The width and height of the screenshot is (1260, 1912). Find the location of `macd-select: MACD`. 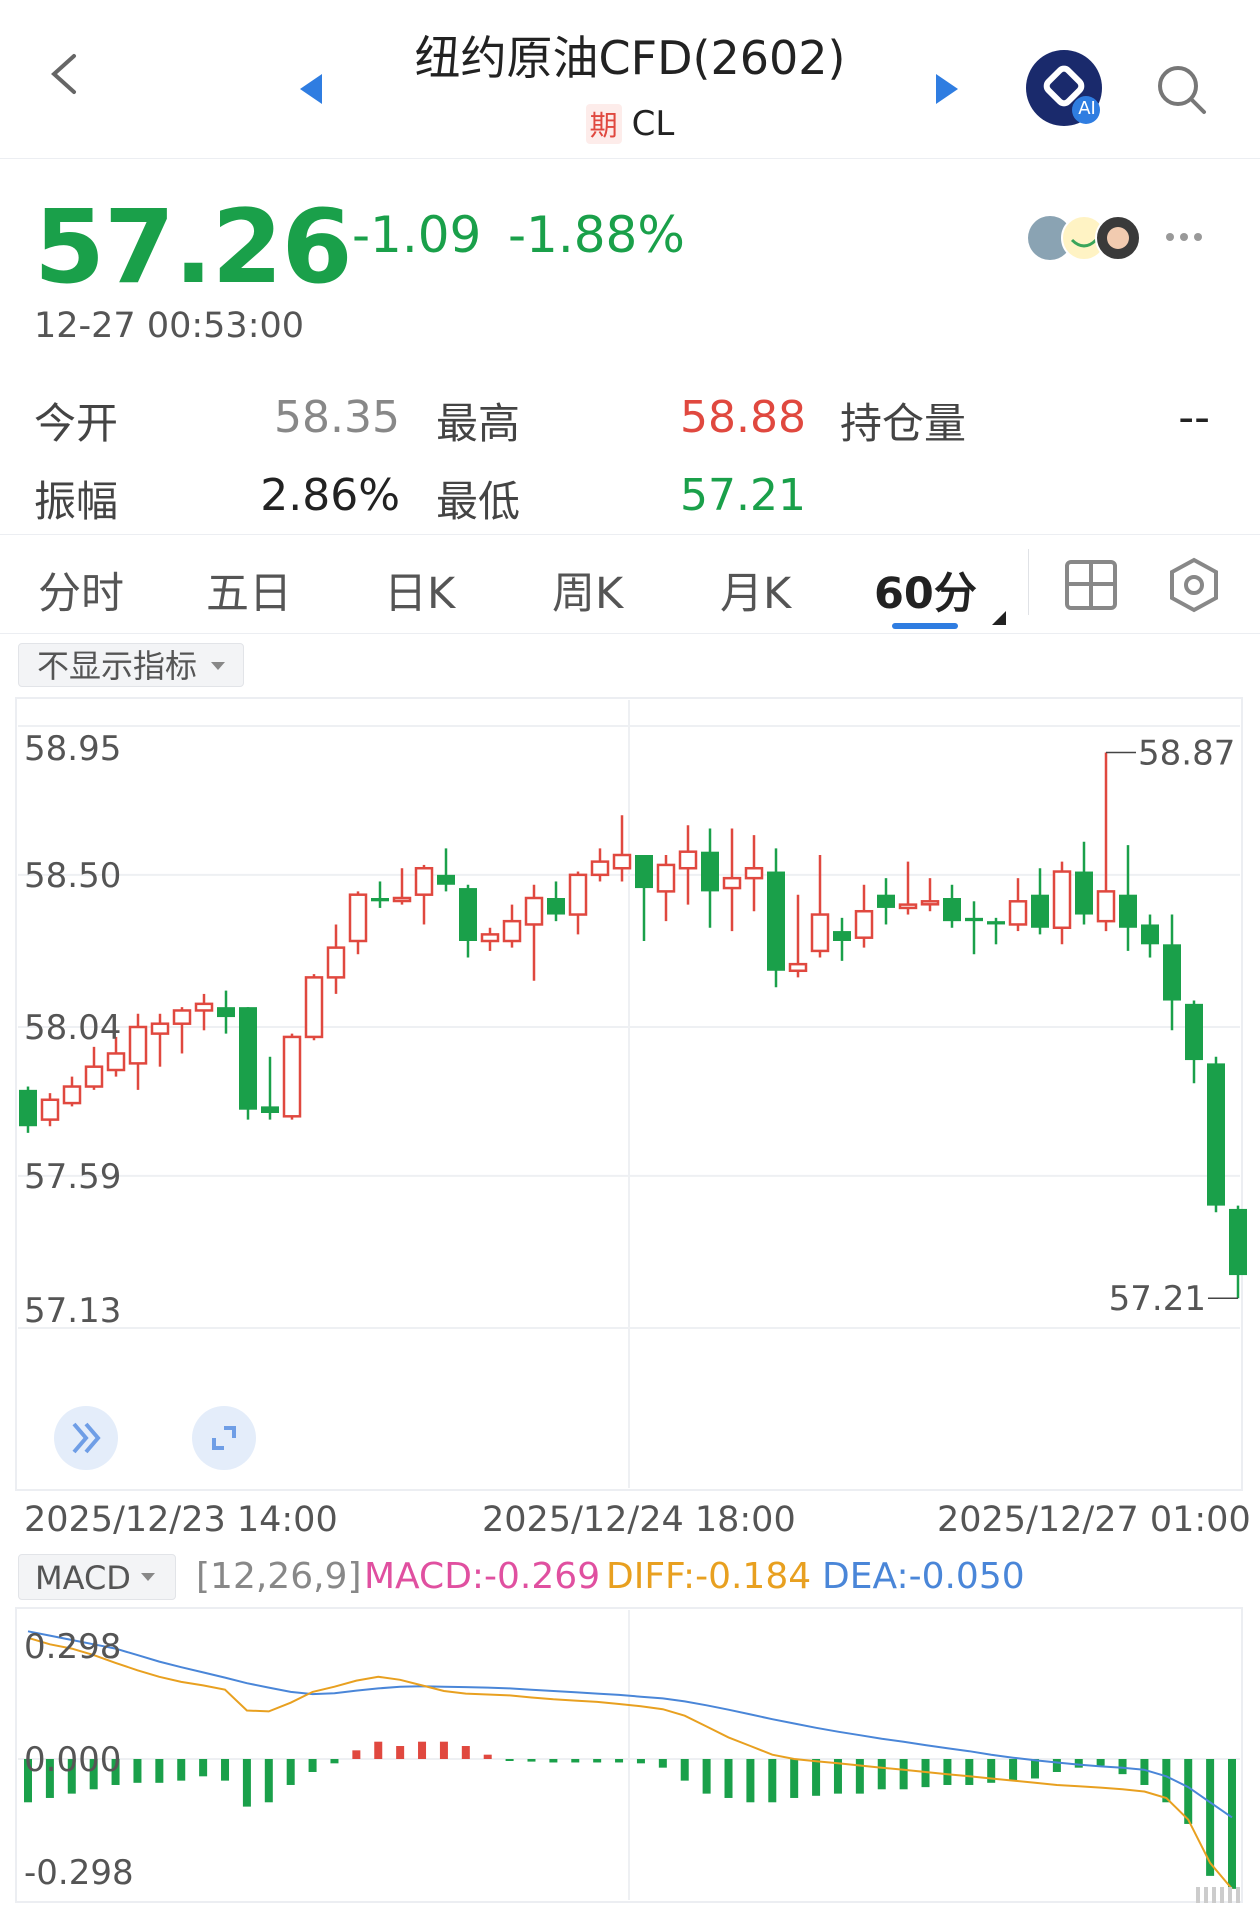

macd-select: MACD is located at coordinates (97, 1577).